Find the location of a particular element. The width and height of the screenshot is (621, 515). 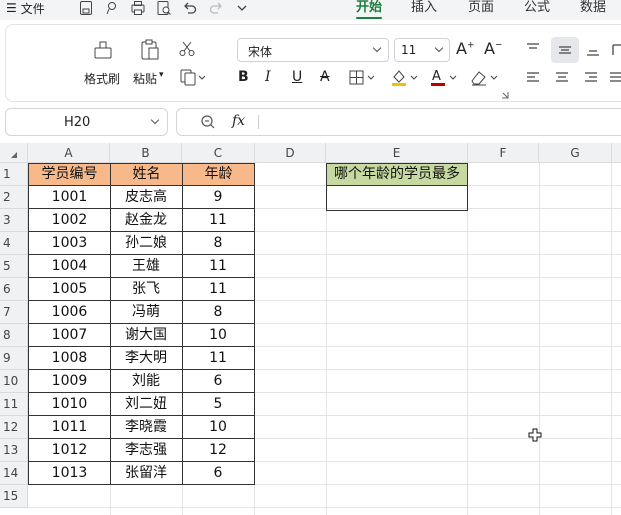

border-icon is located at coordinates (363, 80).